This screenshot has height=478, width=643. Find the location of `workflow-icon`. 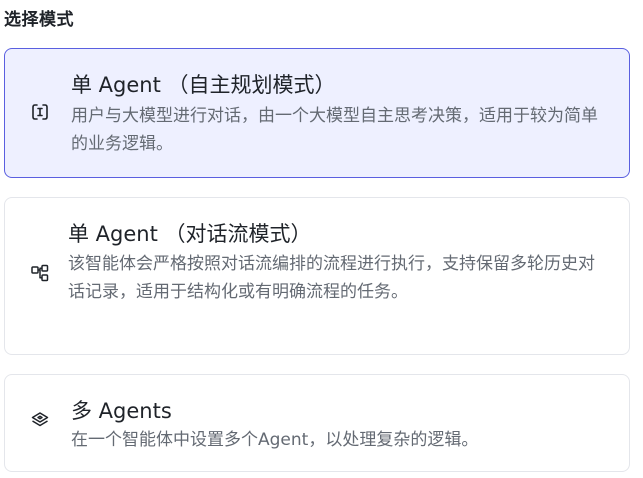

workflow-icon is located at coordinates (40, 273).